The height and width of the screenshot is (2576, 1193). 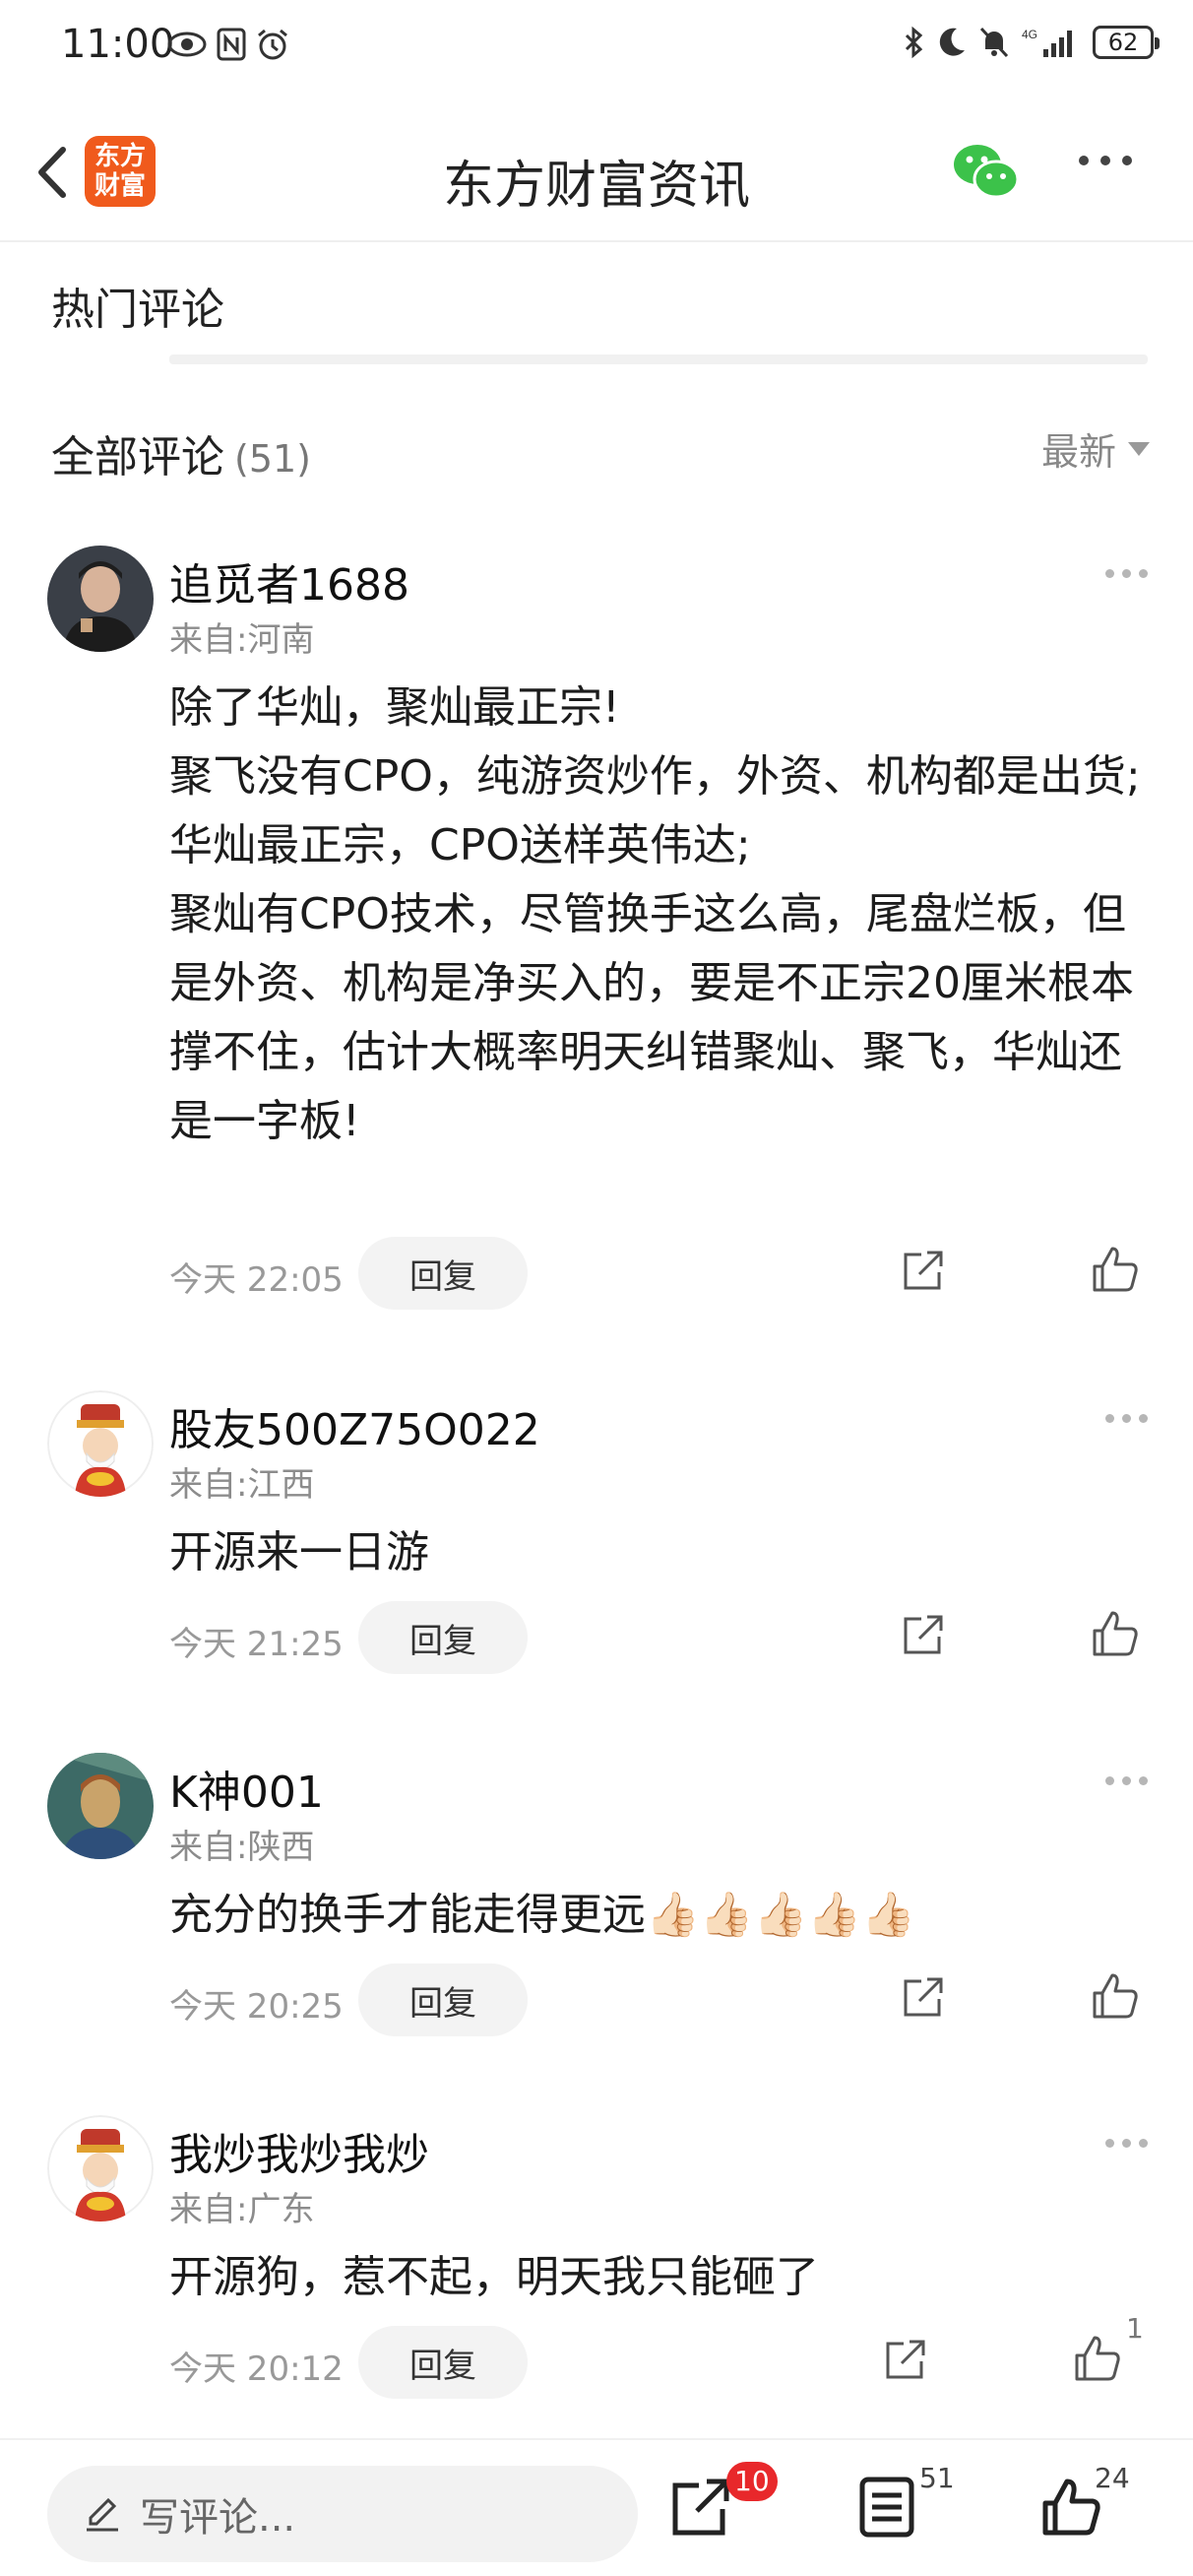 I want to click on mute-bell-icon, so click(x=994, y=42).